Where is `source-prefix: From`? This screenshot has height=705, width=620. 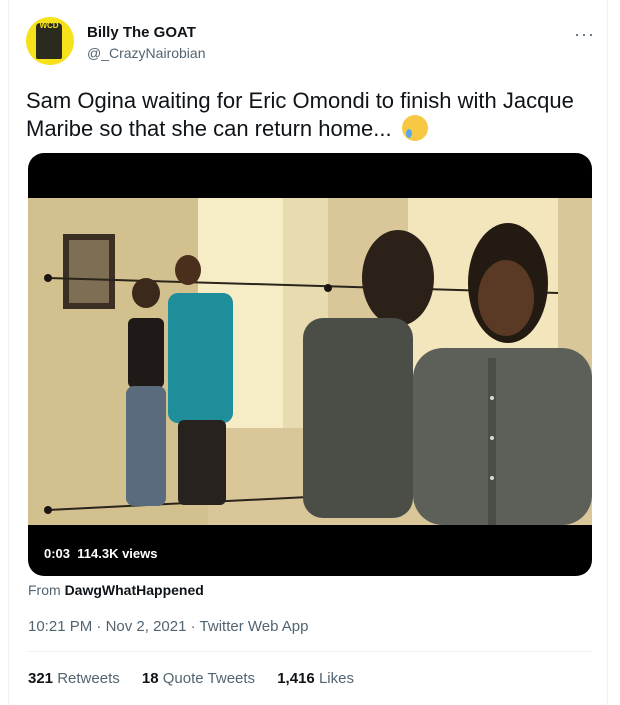
source-prefix: From is located at coordinates (44, 590).